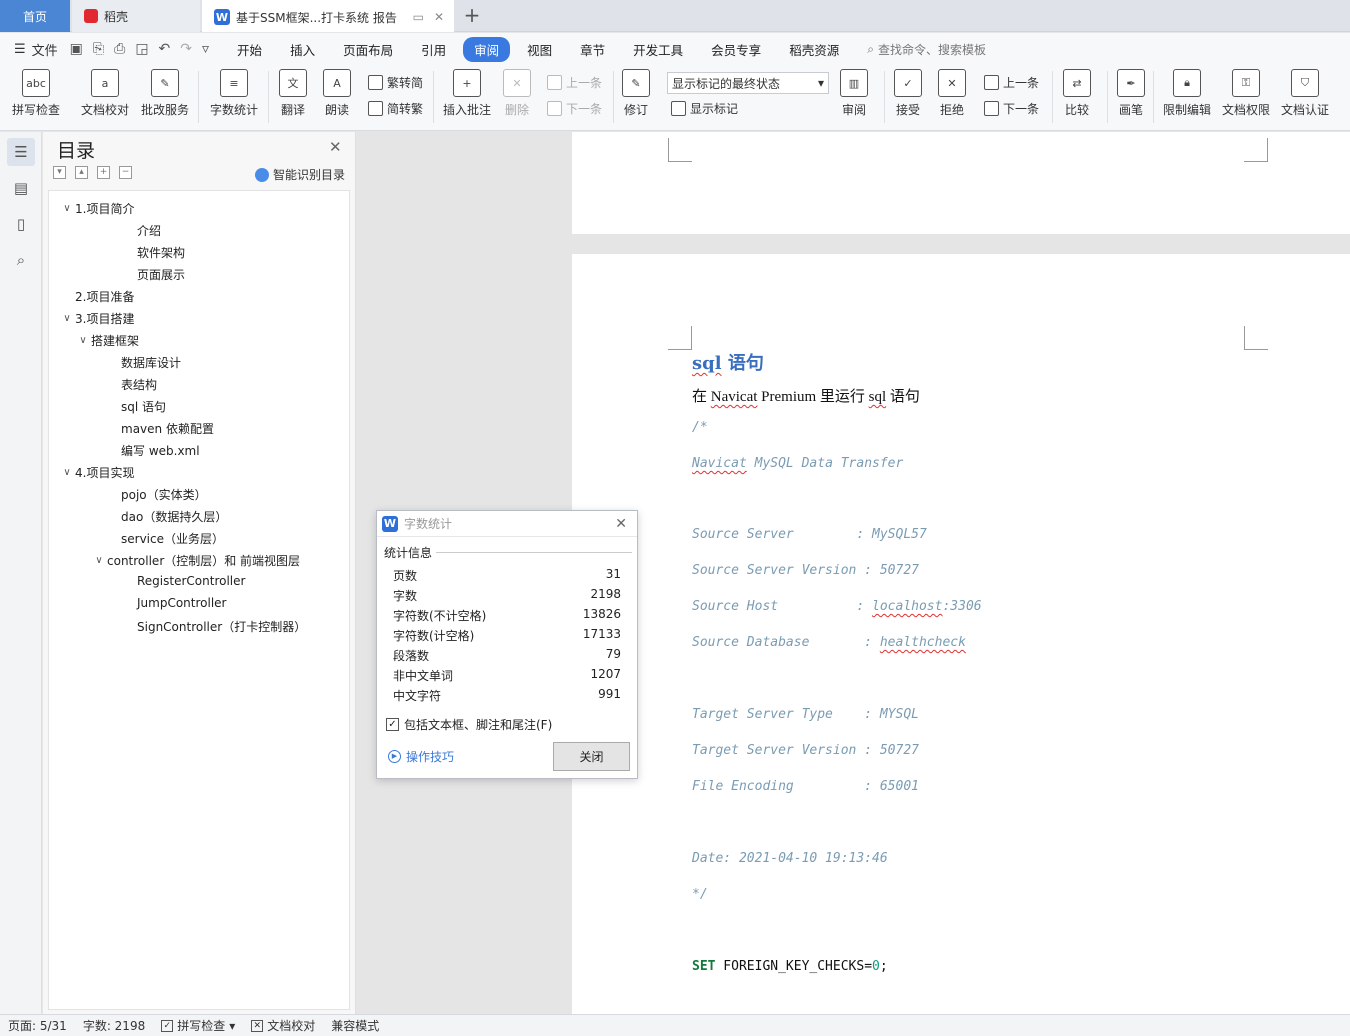 Image resolution: width=1350 pixels, height=1036 pixels. Describe the element at coordinates (1011, 82) in the screenshot. I see `prev-change-button: 上一条` at that location.